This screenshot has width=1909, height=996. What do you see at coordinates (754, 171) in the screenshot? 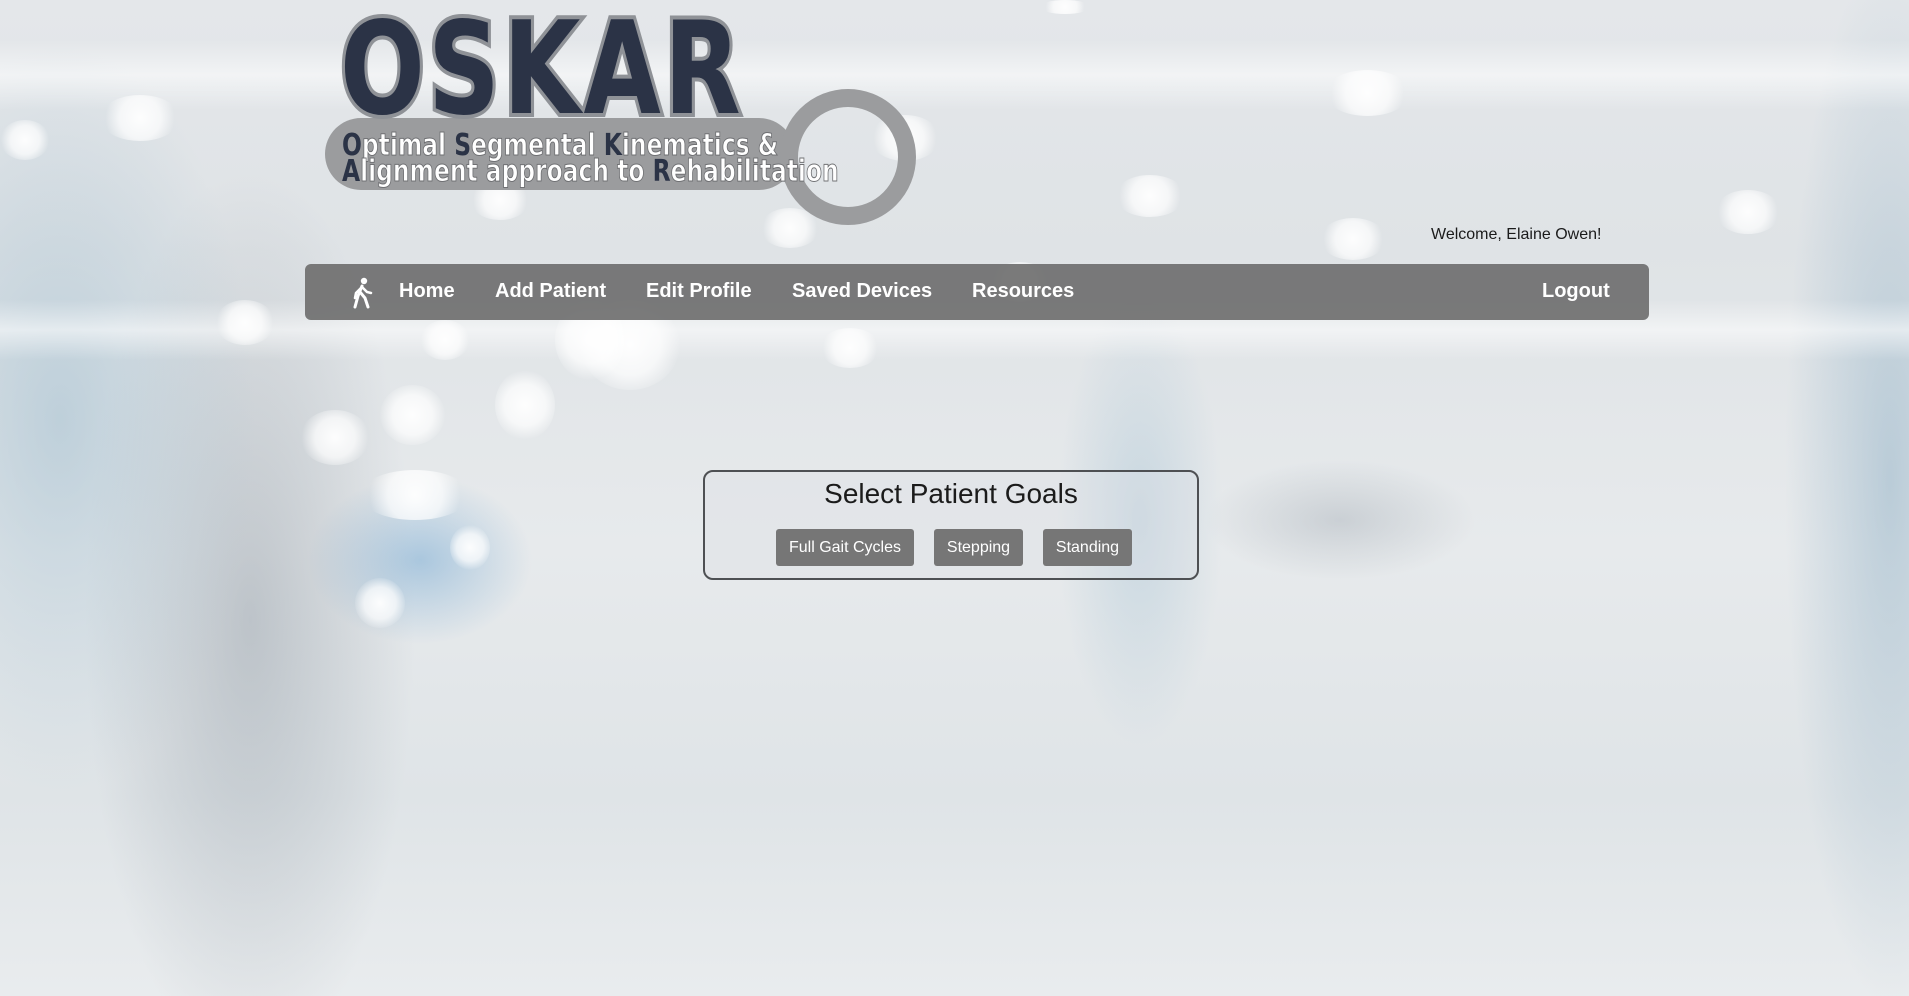
I see `logo-word-part: ehabilitation` at bounding box center [754, 171].